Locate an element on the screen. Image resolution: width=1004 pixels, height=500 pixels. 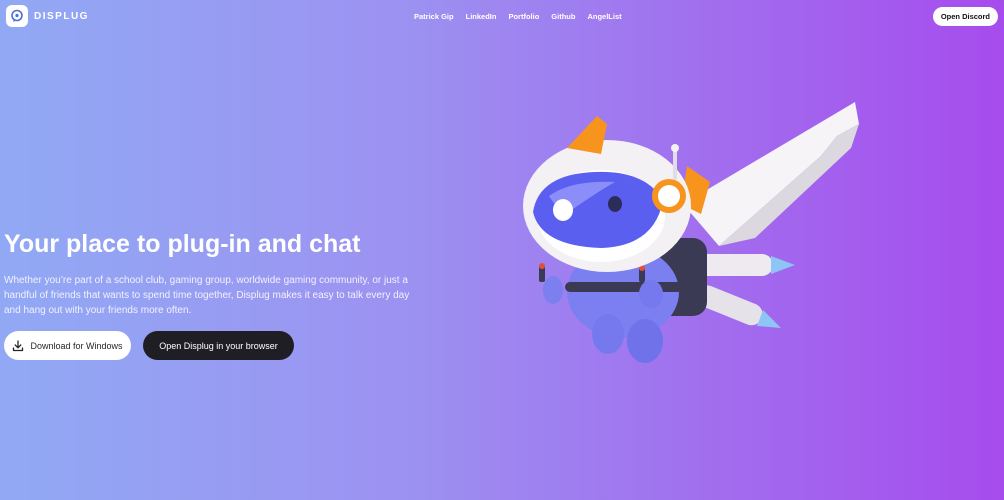
brand-logo: DISPLUG is located at coordinates (47, 16).